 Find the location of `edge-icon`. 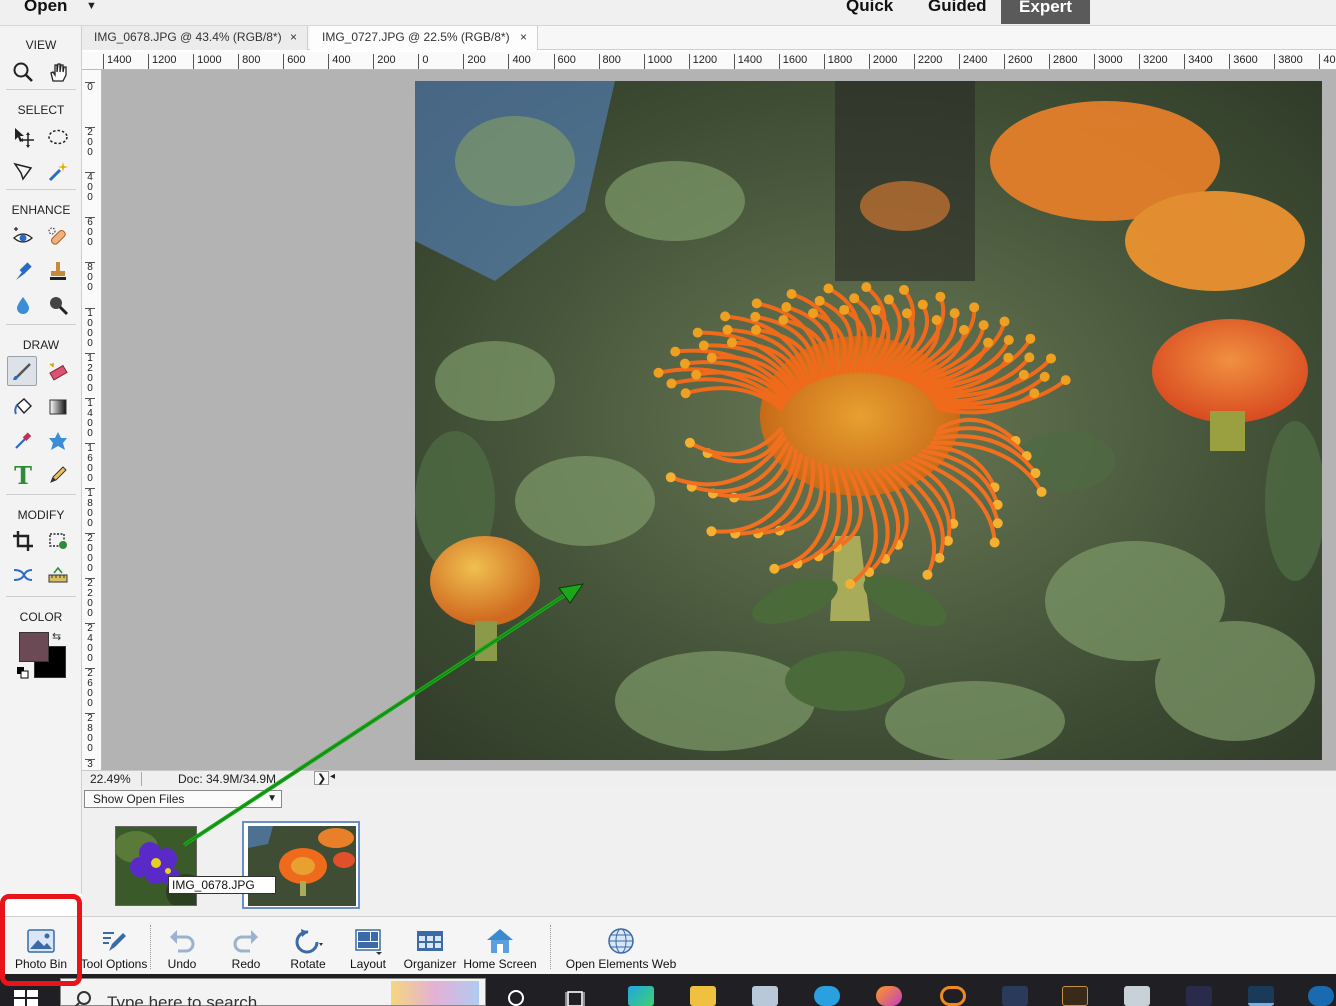

edge-icon is located at coordinates (641, 996).